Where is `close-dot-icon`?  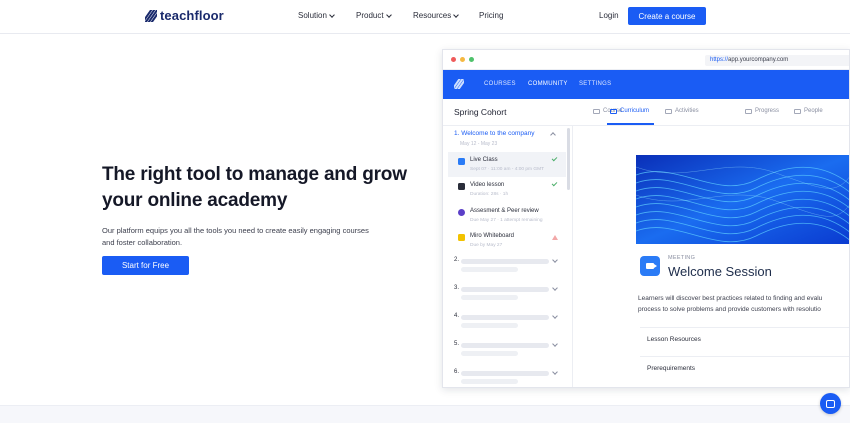
close-dot-icon is located at coordinates (453, 59).